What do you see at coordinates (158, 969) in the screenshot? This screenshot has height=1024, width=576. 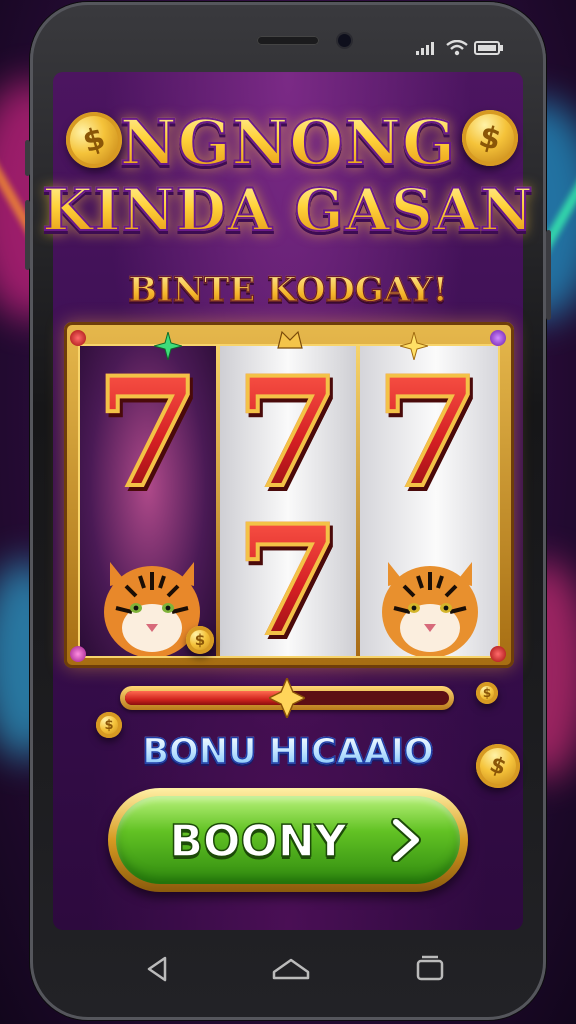 I see `back-icon` at bounding box center [158, 969].